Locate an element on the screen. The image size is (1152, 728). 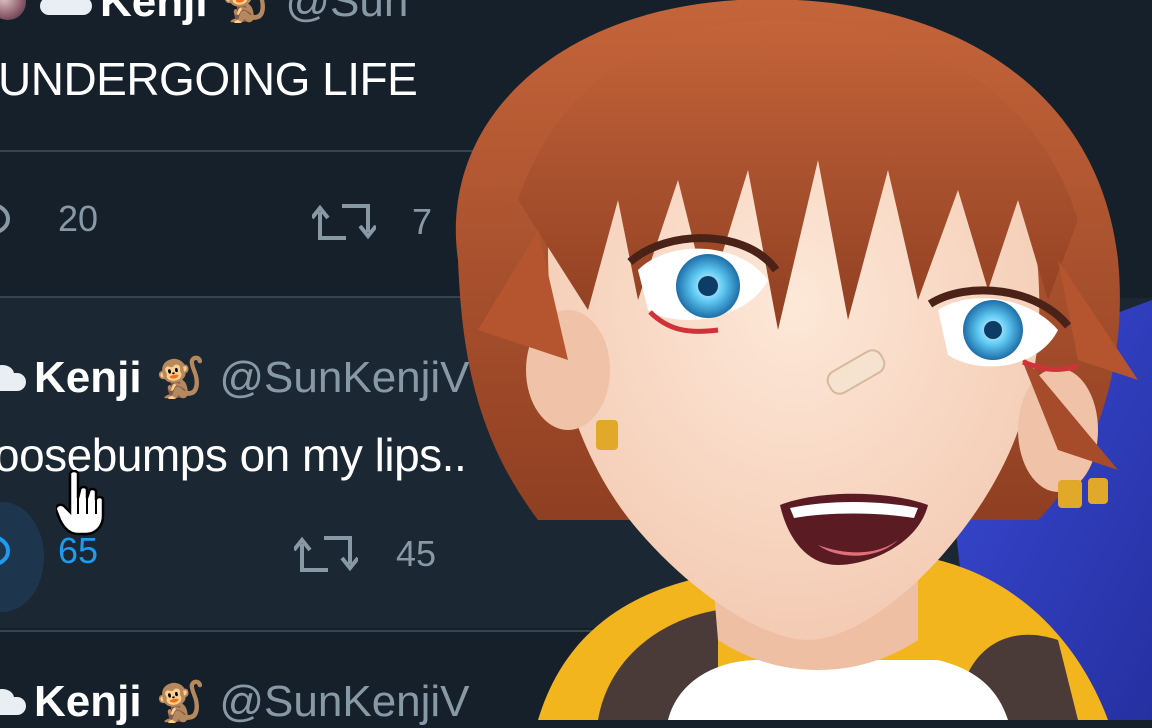
retweet-button: 7 is located at coordinates (372, 222).